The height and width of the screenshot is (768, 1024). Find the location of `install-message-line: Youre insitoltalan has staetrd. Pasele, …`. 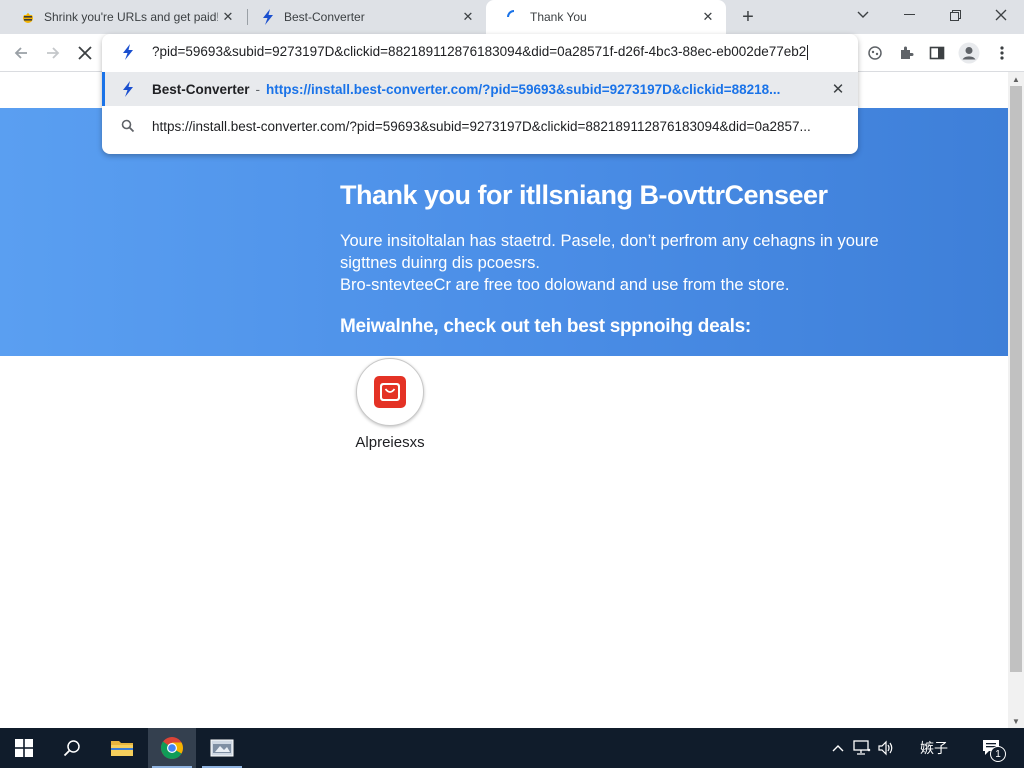

install-message-line: Youre insitoltalan has staetrd. Pasele, … is located at coordinates (609, 252).